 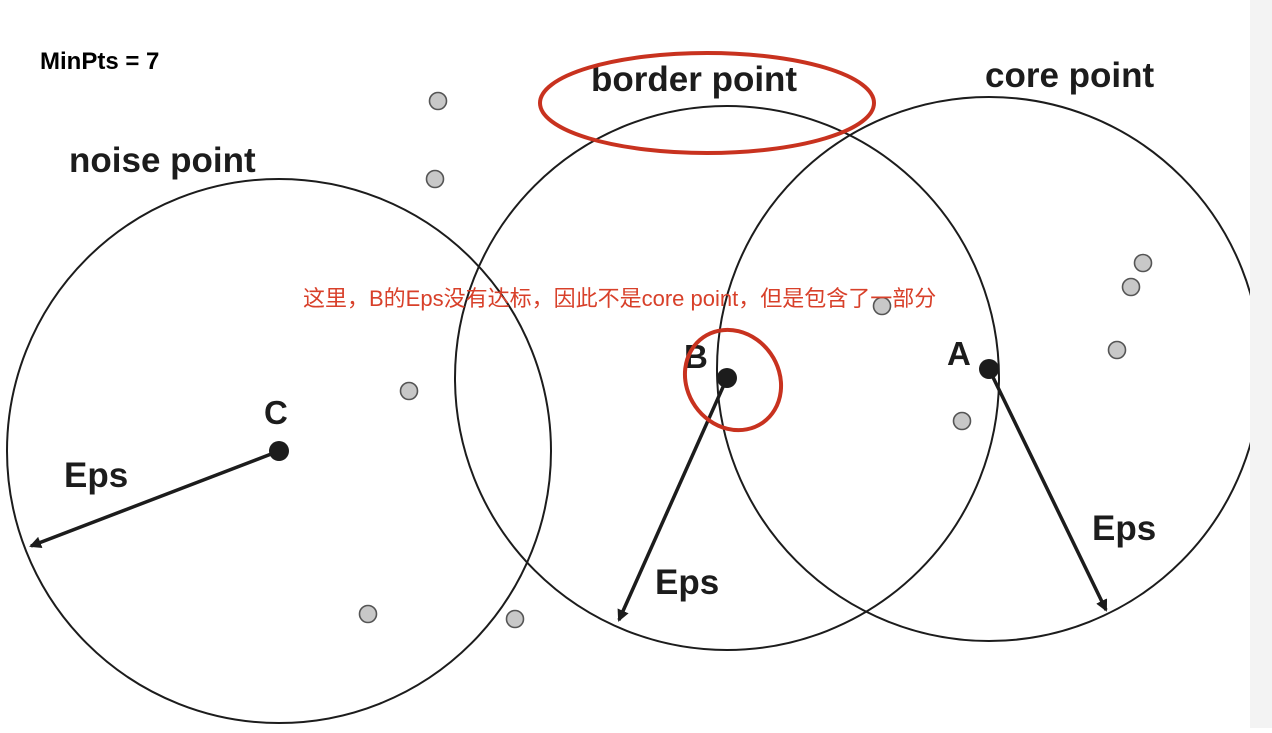 I want to click on border-point-label: border point, so click(x=694, y=79).